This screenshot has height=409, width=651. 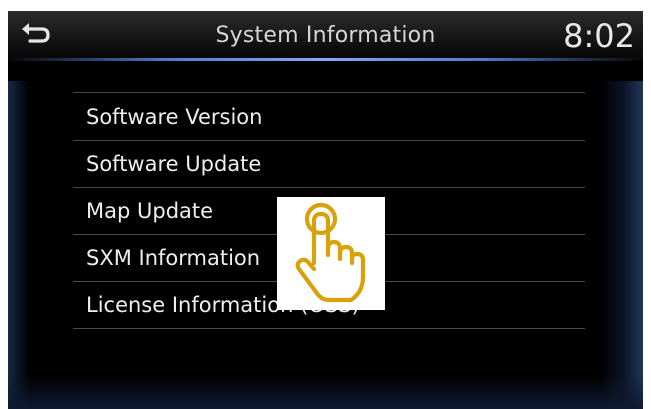 What do you see at coordinates (19, 245) in the screenshot?
I see `left-edge-glow` at bounding box center [19, 245].